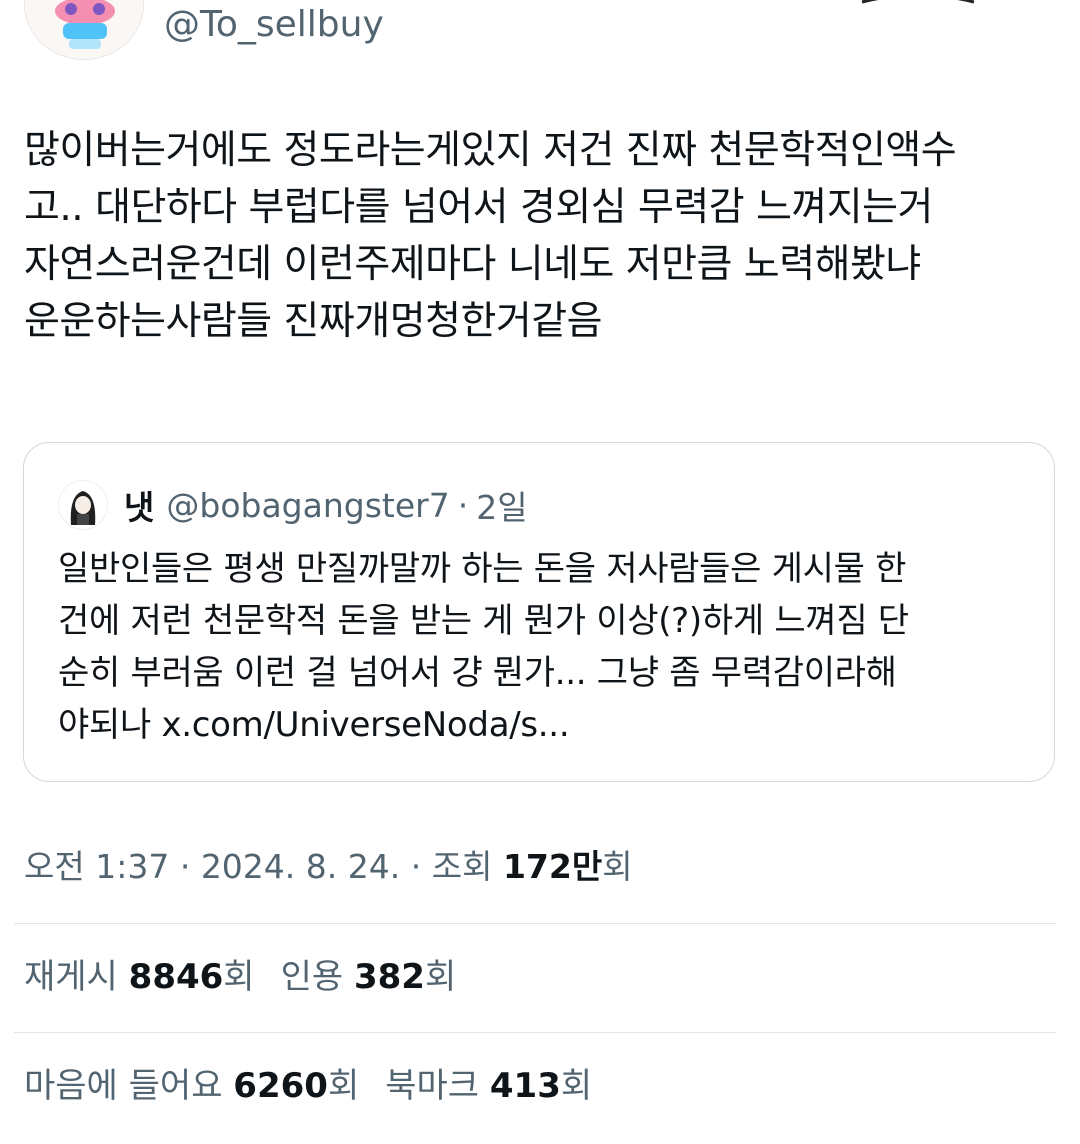 This screenshot has width=1080, height=1144. I want to click on quotes-count: 382, so click(389, 977).